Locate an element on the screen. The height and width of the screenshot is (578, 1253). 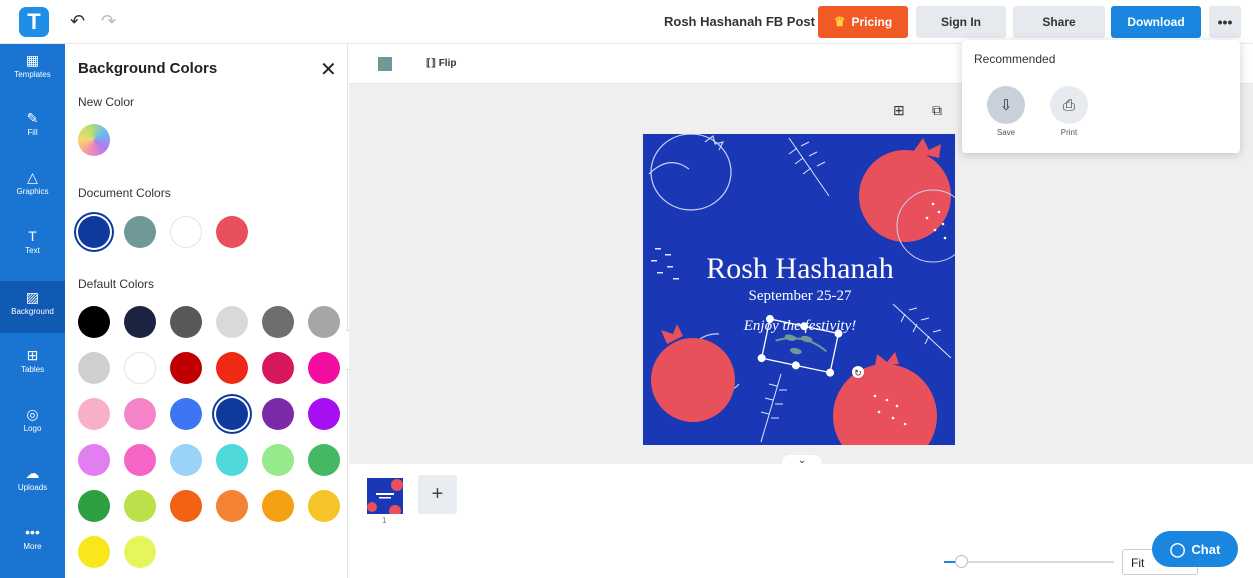
close-icon: ✕ is located at coordinates (328, 69).